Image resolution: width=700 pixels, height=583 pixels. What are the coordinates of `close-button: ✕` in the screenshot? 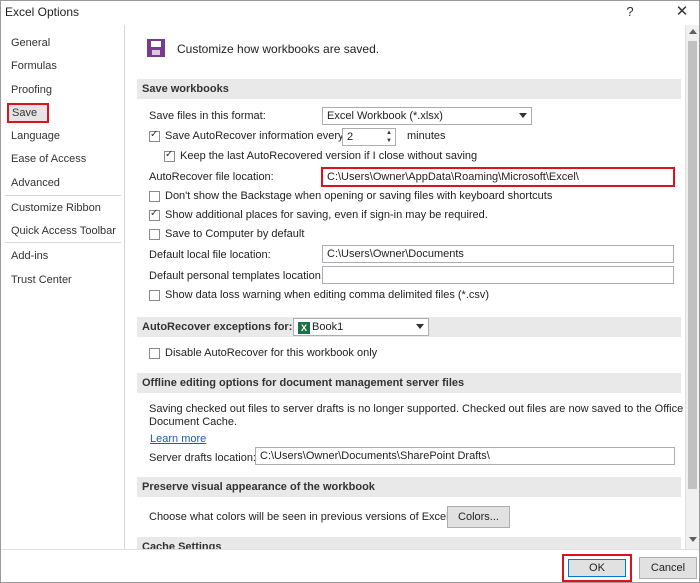 It's located at (682, 12).